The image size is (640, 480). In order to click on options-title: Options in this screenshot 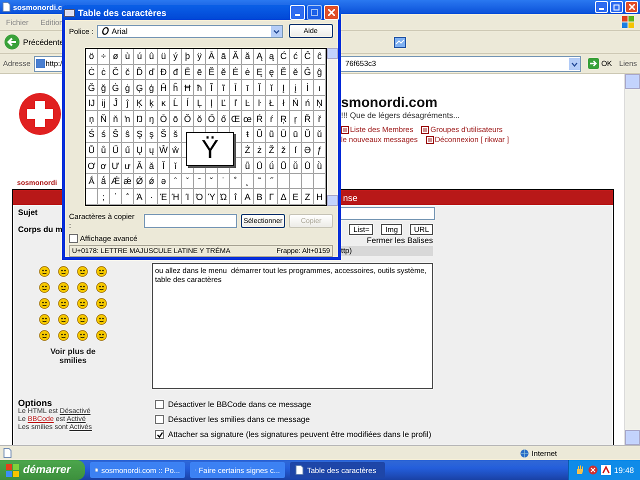, I will do `click(35, 403)`.